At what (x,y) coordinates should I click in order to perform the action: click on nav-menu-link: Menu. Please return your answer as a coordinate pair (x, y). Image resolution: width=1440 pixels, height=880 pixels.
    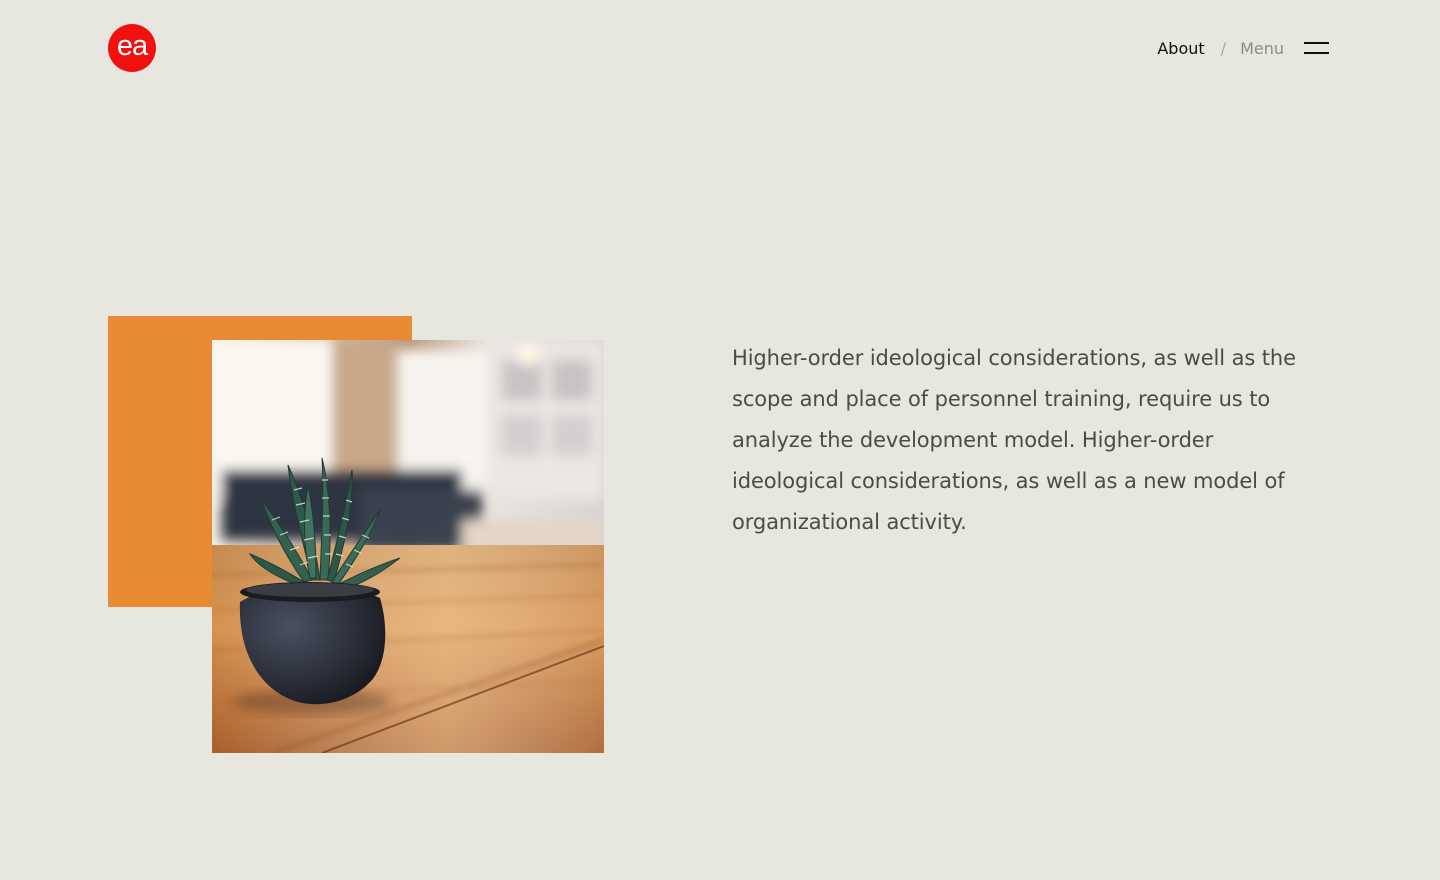
    Looking at the image, I should click on (1262, 48).